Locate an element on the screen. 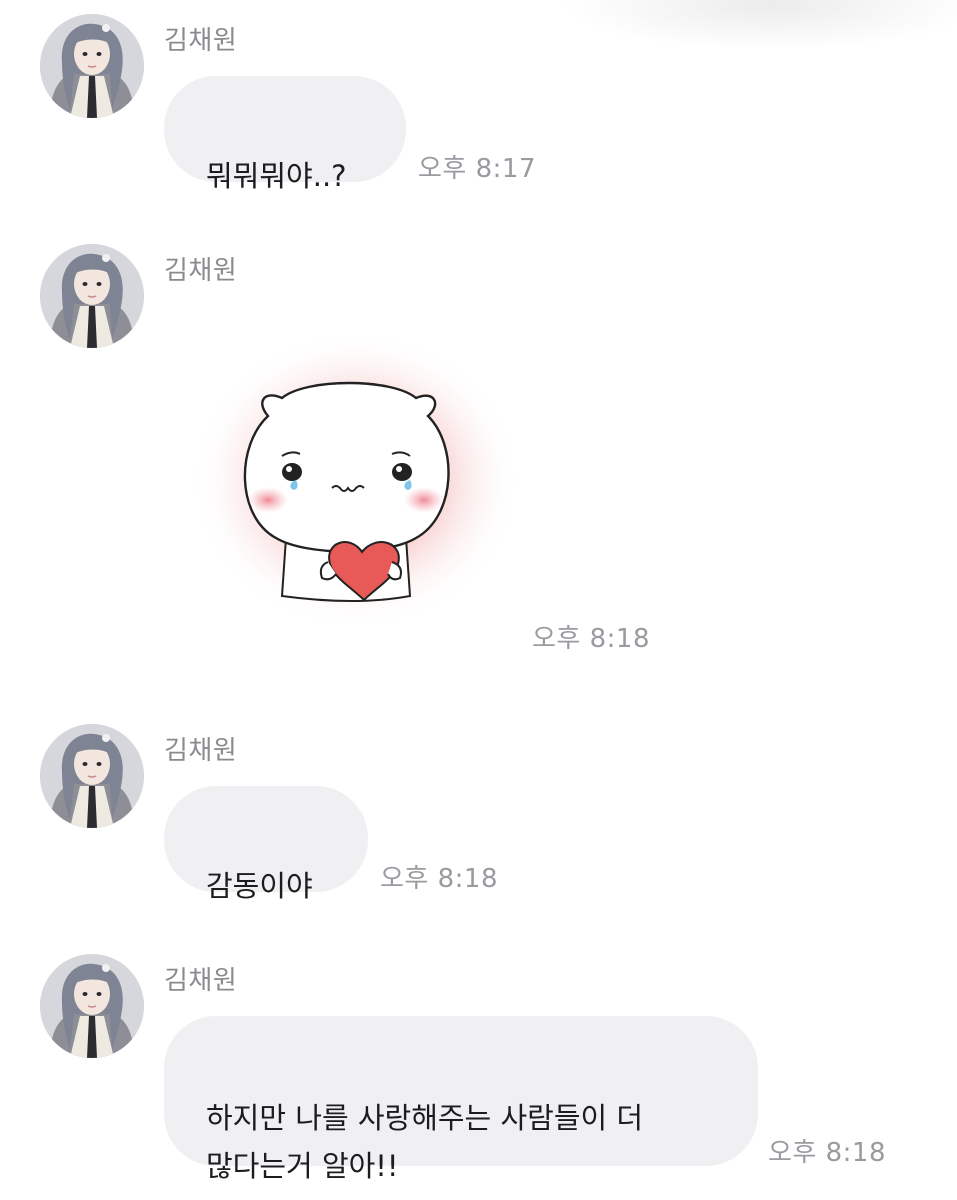 The image size is (957, 1200). message-text: 감동이야 is located at coordinates (259, 886).